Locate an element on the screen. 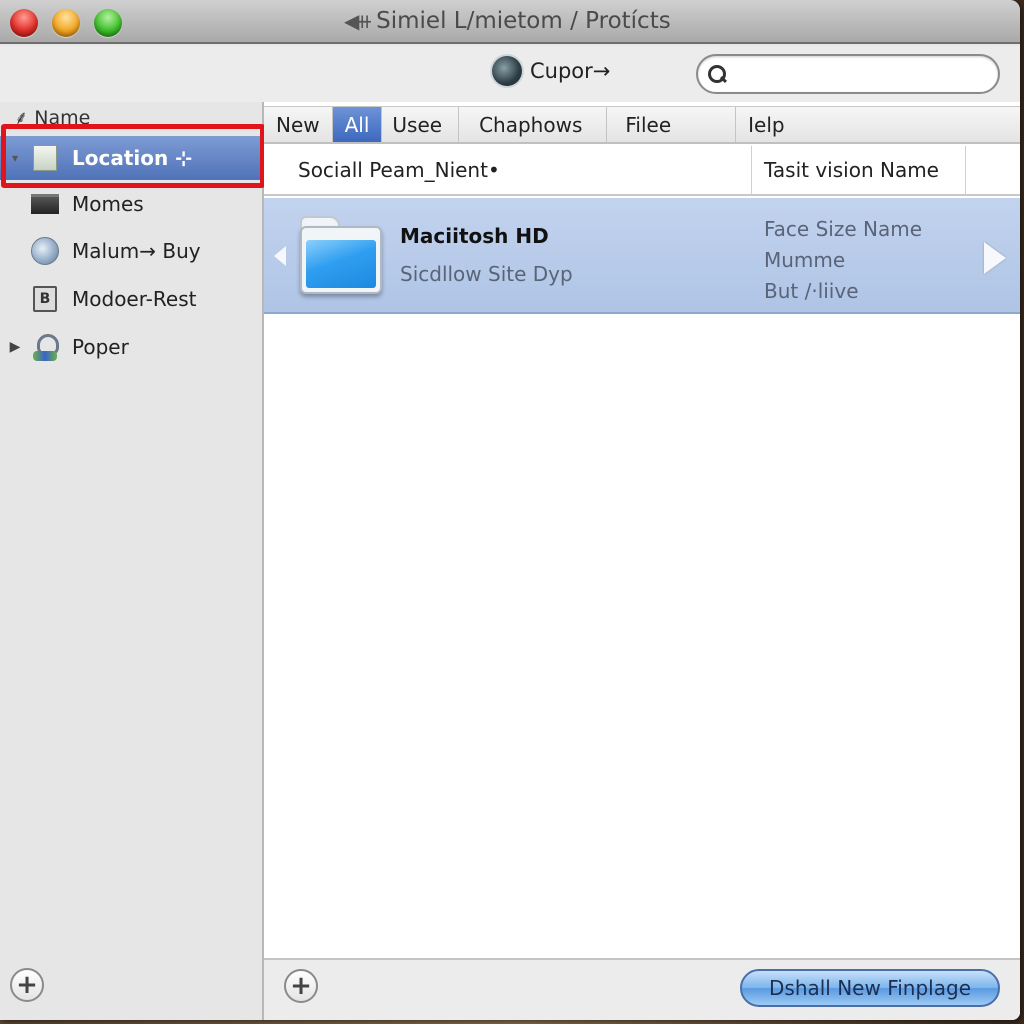 The height and width of the screenshot is (1024, 1024). sidebar-header: ⸙ Name is located at coordinates (52, 117).